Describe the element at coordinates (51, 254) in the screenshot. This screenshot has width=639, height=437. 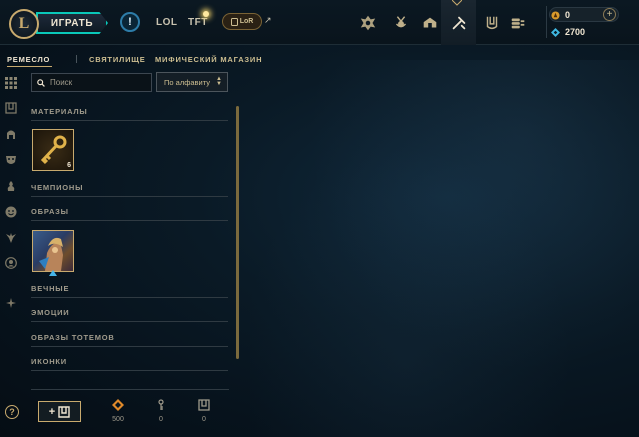
I see `skin-portrait-icon` at that location.